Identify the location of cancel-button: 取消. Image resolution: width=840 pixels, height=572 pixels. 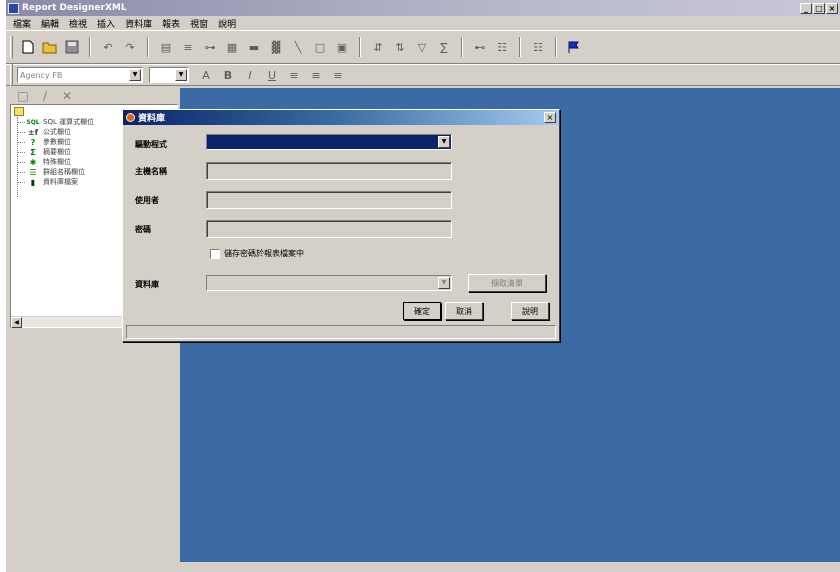
(464, 311).